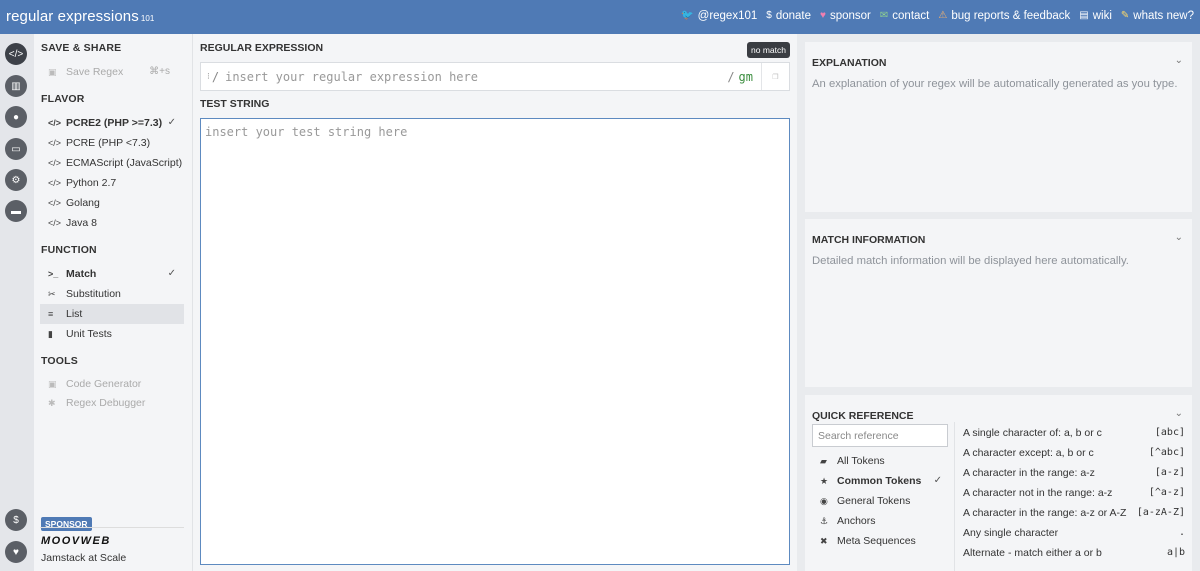 The width and height of the screenshot is (1200, 571). I want to click on reference-token: [abc], so click(1169, 432).